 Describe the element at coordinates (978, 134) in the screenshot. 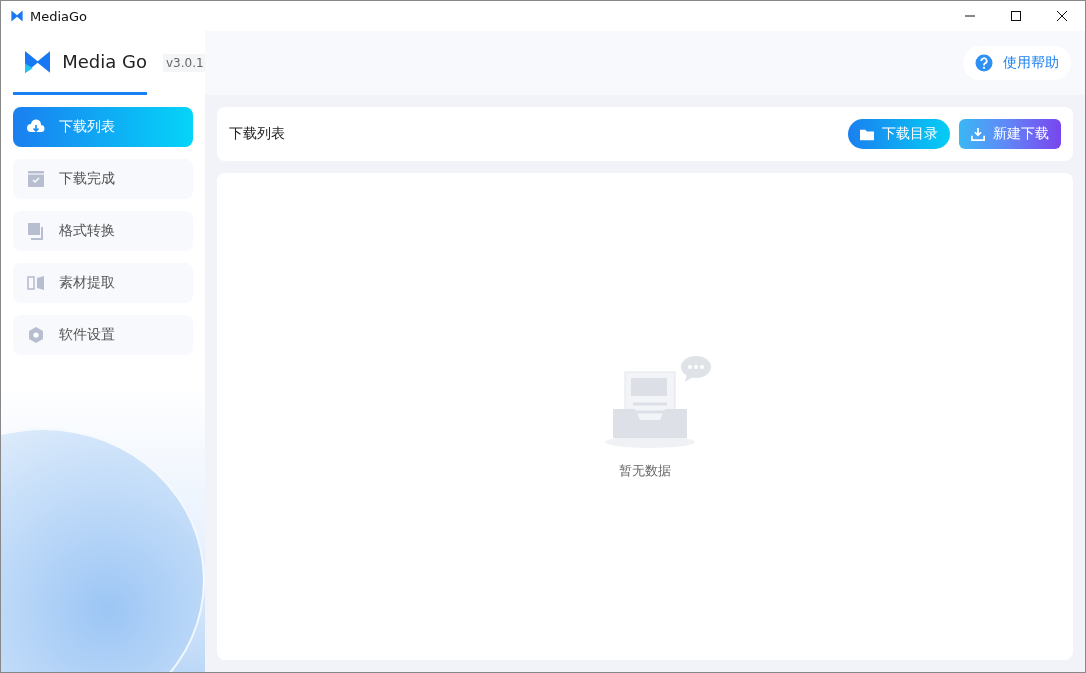

I see `download-icon` at that location.